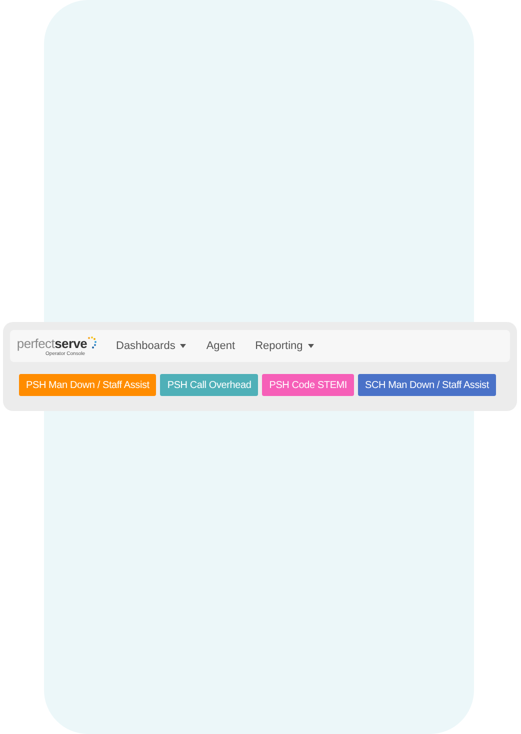  Describe the element at coordinates (87, 385) in the screenshot. I see `alert-button: PSH Man Down / Staff Assist` at that location.